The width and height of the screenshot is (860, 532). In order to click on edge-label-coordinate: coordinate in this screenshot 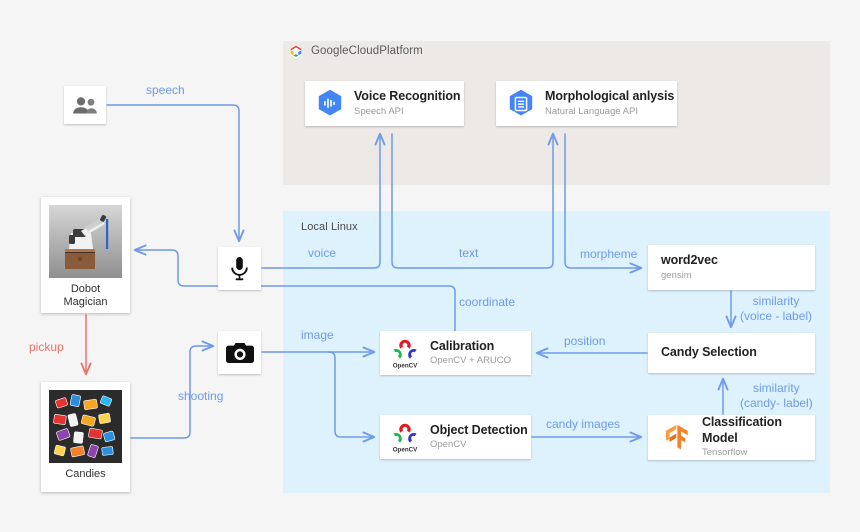, I will do `click(487, 302)`.